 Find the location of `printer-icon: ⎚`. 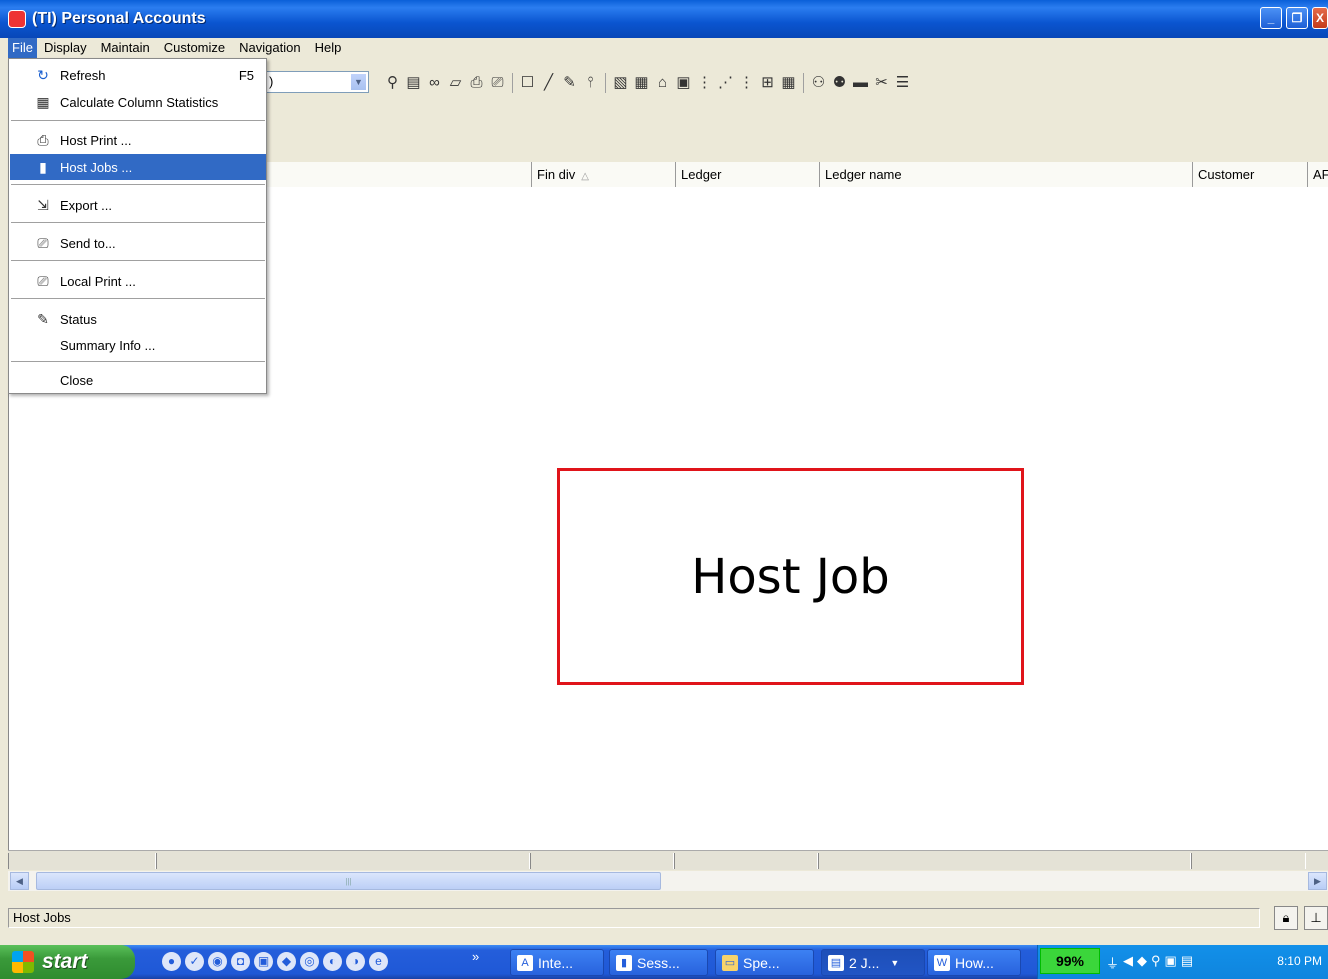

printer-icon: ⎚ is located at coordinates (497, 82).